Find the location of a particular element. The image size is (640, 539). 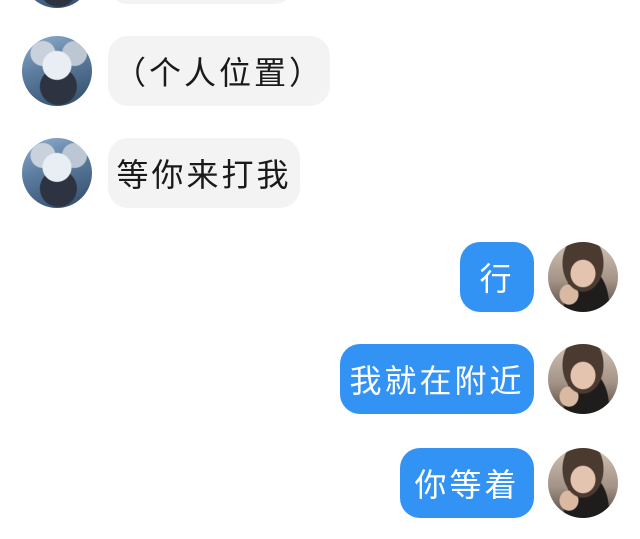

message-bubble-outgoing: 你等着 is located at coordinates (467, 483).